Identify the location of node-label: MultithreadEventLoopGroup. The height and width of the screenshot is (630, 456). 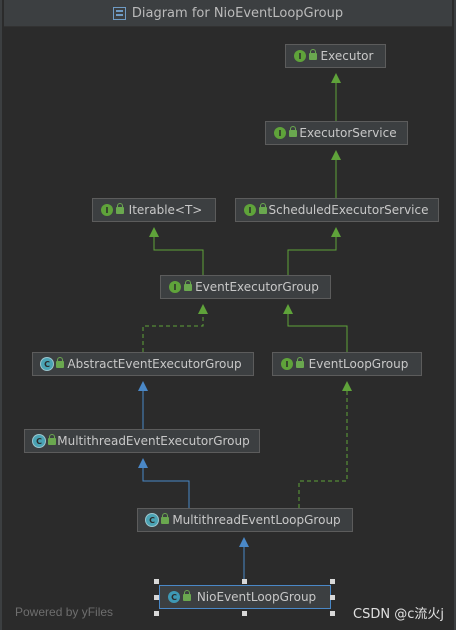
(256, 520).